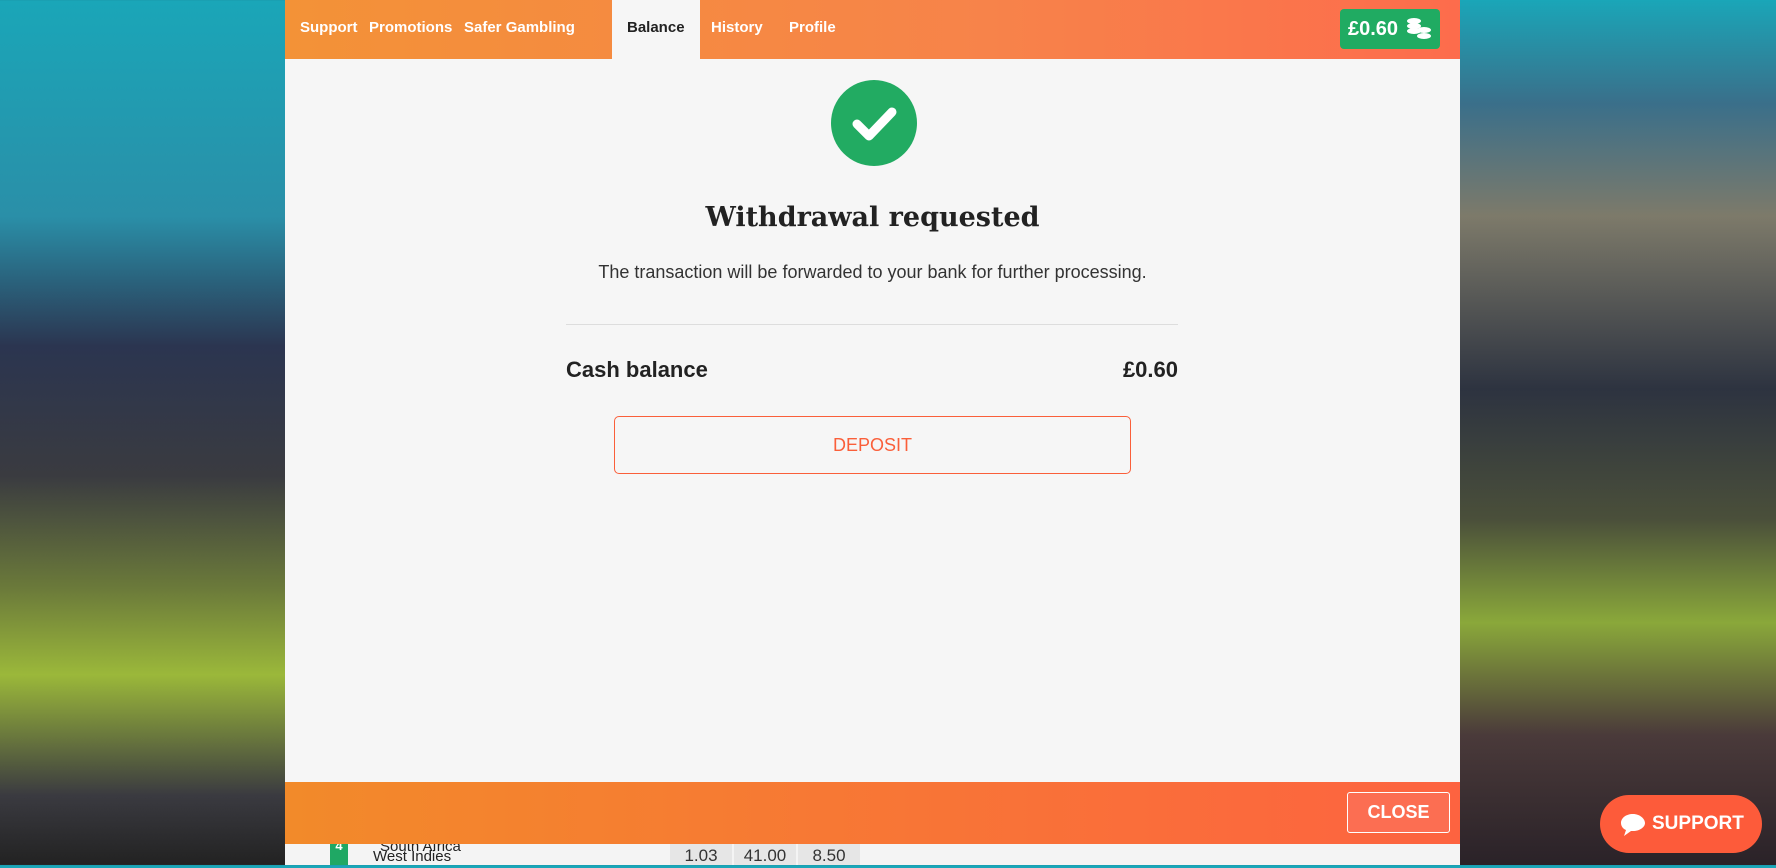  What do you see at coordinates (1419, 28) in the screenshot?
I see `coins-icon` at bounding box center [1419, 28].